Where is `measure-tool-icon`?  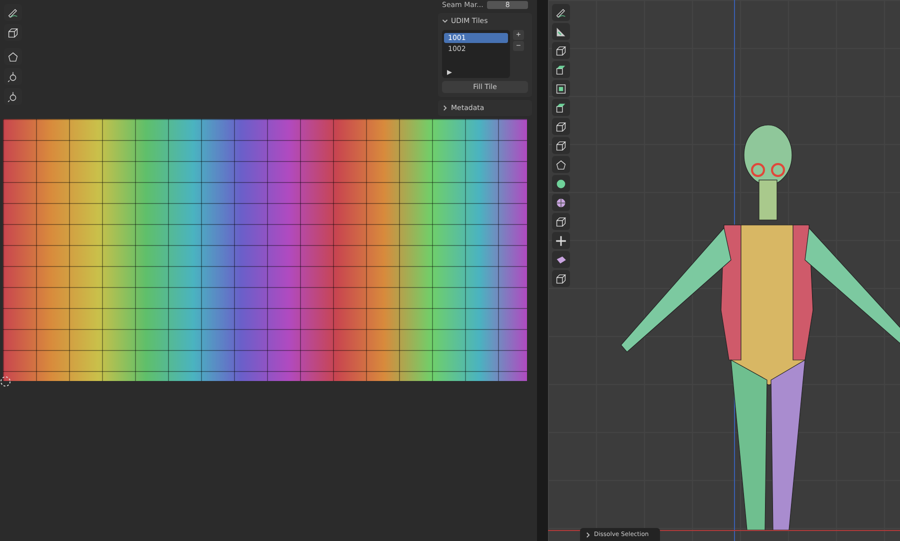 measure-tool-icon is located at coordinates (561, 31).